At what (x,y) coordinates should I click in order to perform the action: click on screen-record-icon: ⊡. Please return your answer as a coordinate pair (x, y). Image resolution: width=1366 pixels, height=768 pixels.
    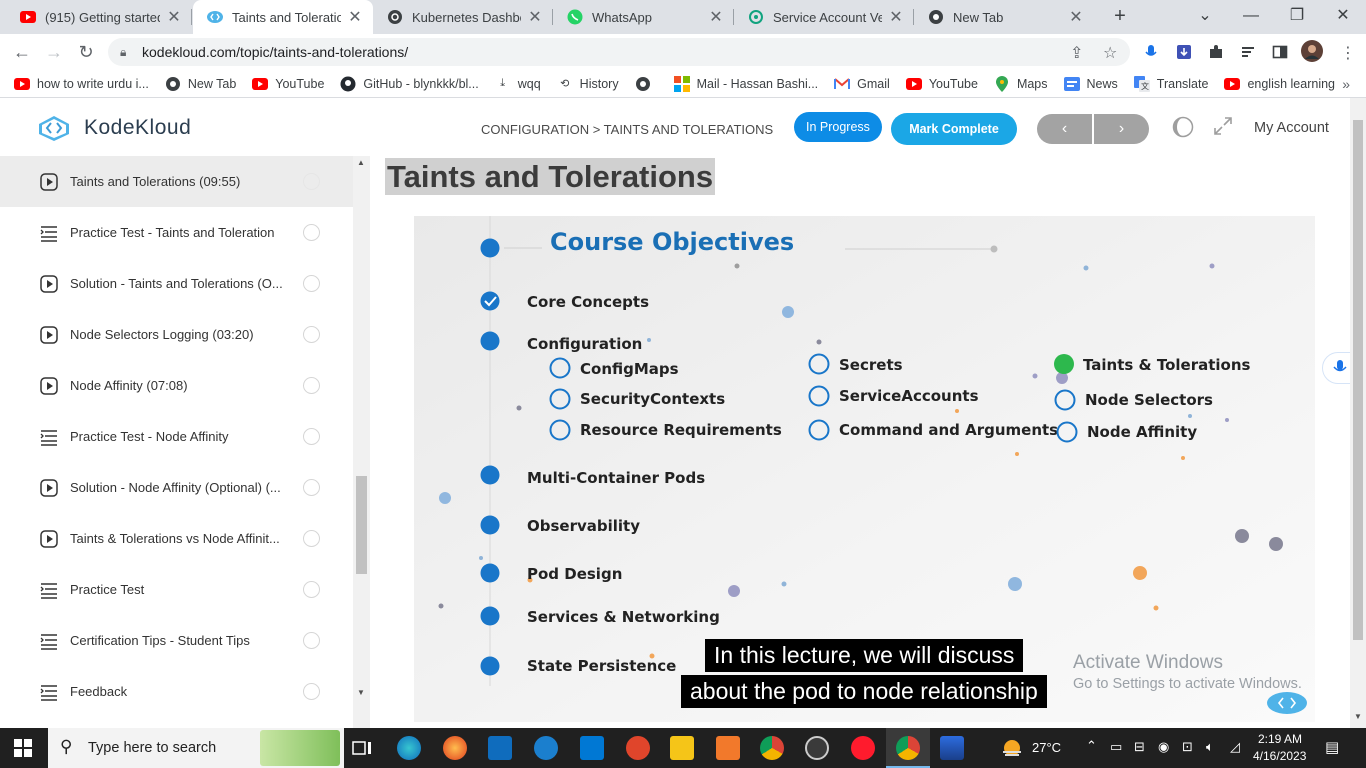
    Looking at the image, I should click on (1187, 747).